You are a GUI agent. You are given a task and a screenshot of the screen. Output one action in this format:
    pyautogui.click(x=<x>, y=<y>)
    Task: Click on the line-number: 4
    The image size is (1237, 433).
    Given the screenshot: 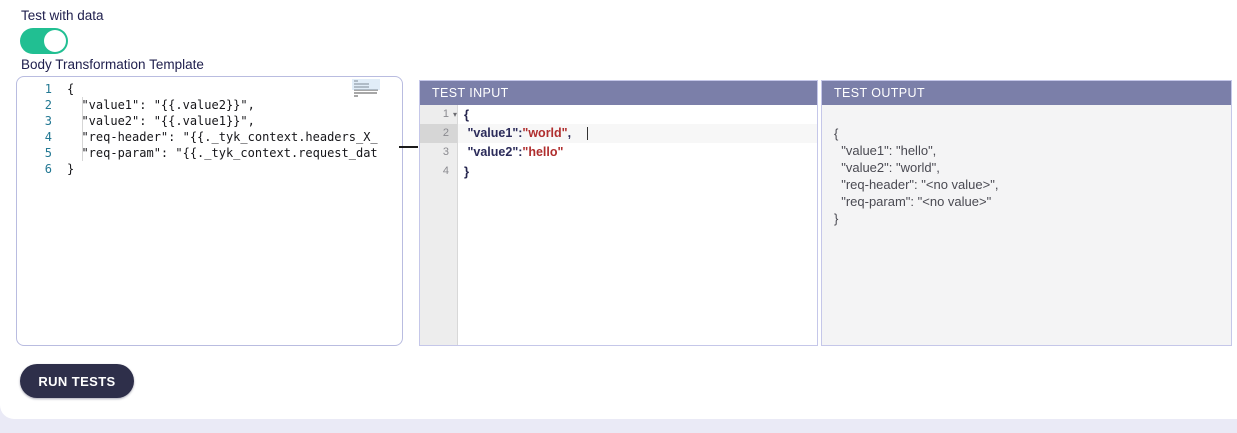 What is the action you would take?
    pyautogui.click(x=48, y=137)
    